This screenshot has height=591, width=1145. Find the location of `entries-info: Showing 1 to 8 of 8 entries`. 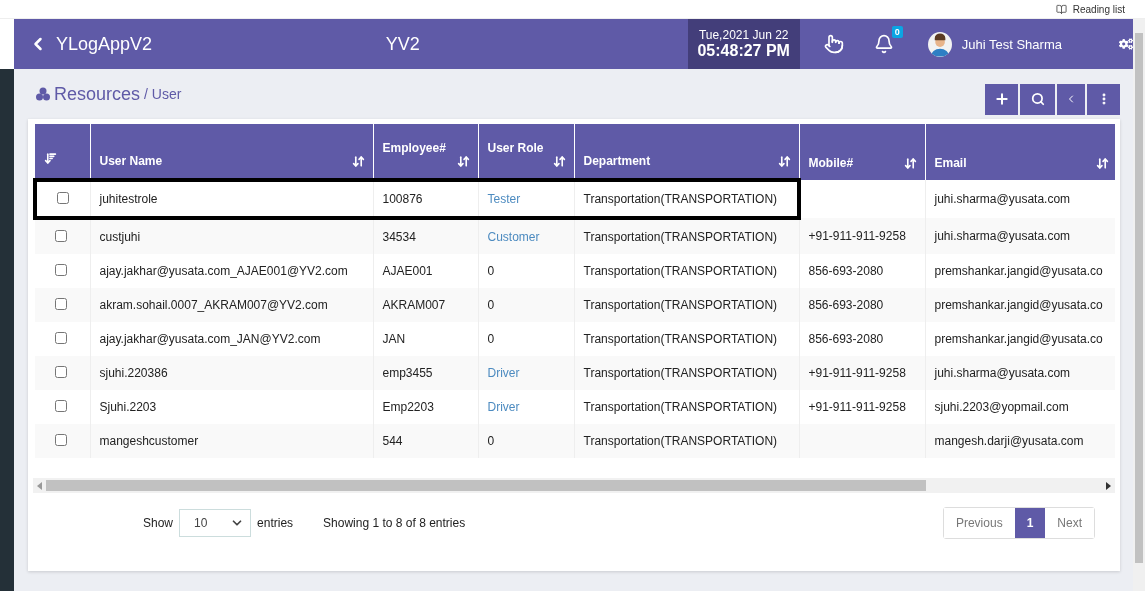

entries-info: Showing 1 to 8 of 8 entries is located at coordinates (394, 523).